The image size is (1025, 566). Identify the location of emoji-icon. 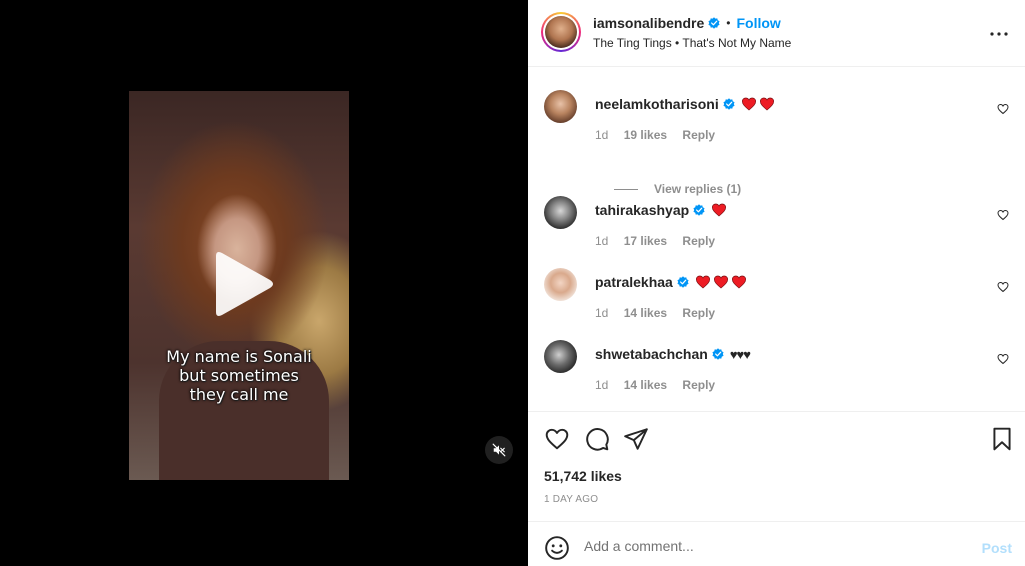
(557, 548).